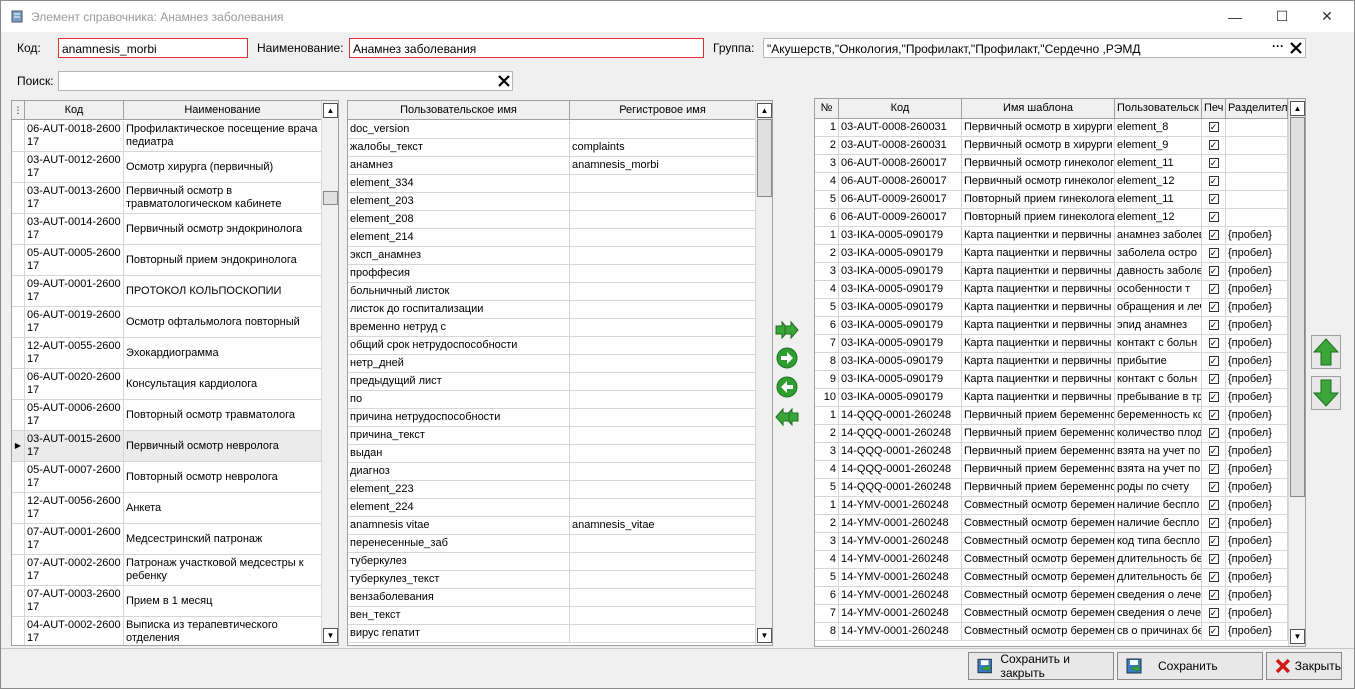 The width and height of the screenshot is (1355, 689). What do you see at coordinates (552, 544) in the screenshot?
I see `field-row: перенесенные_заб` at bounding box center [552, 544].